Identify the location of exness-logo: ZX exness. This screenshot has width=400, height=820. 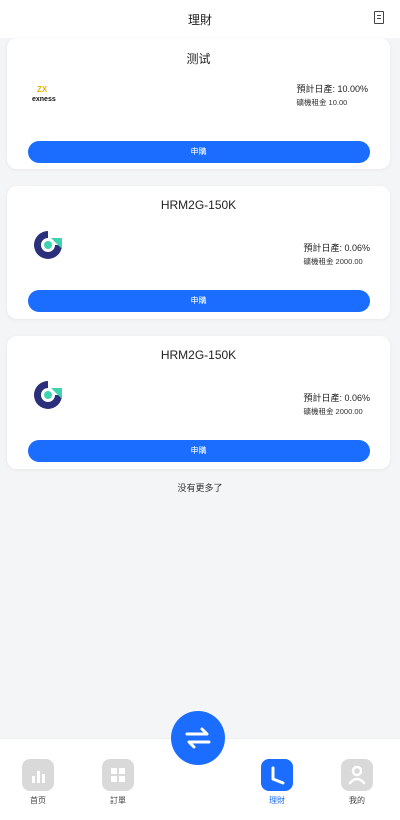
(51, 96).